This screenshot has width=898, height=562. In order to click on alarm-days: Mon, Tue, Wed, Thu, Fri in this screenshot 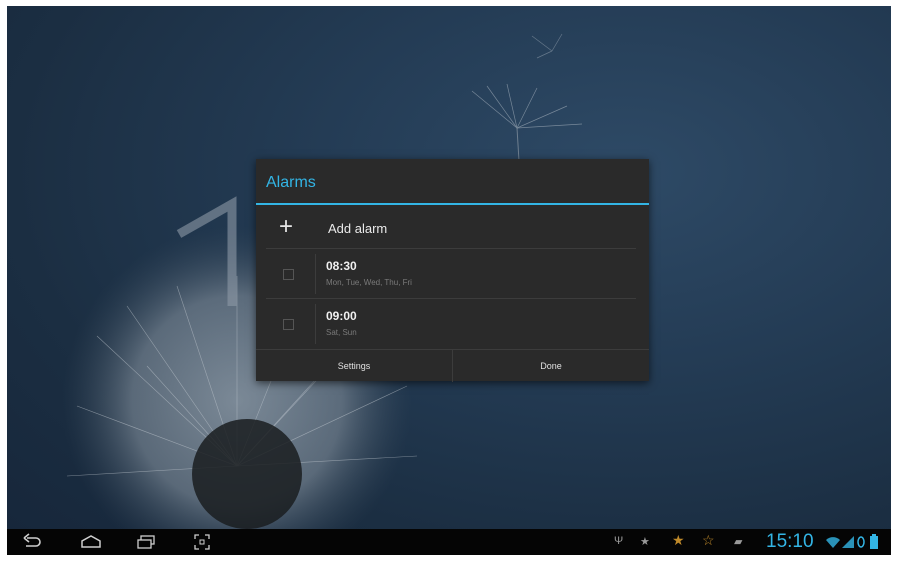, I will do `click(369, 282)`.